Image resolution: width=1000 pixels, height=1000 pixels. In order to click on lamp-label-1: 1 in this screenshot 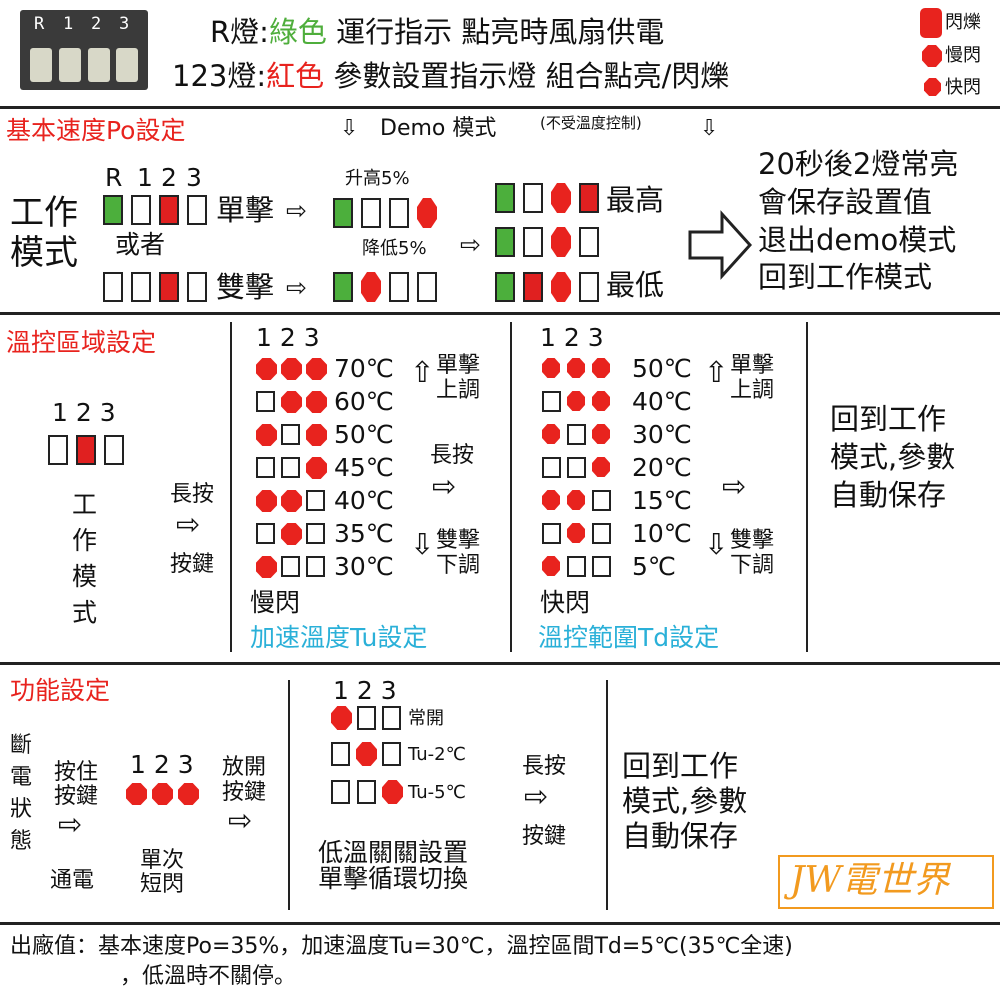, I will do `click(145, 177)`.